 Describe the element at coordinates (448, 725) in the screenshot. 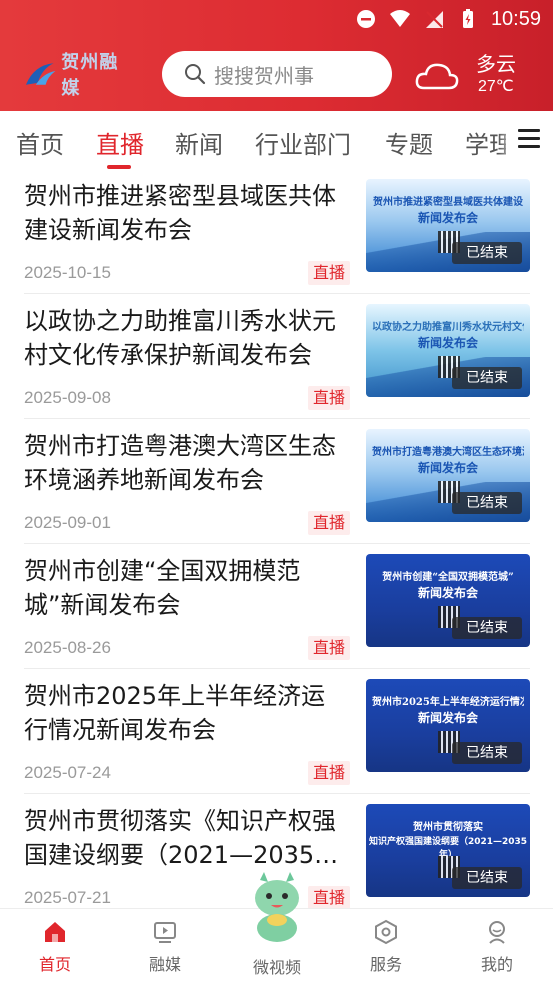

I see `news-thumbnail: 贺州市2025年上半年经济运行情况 新闻发布会 已结束` at that location.